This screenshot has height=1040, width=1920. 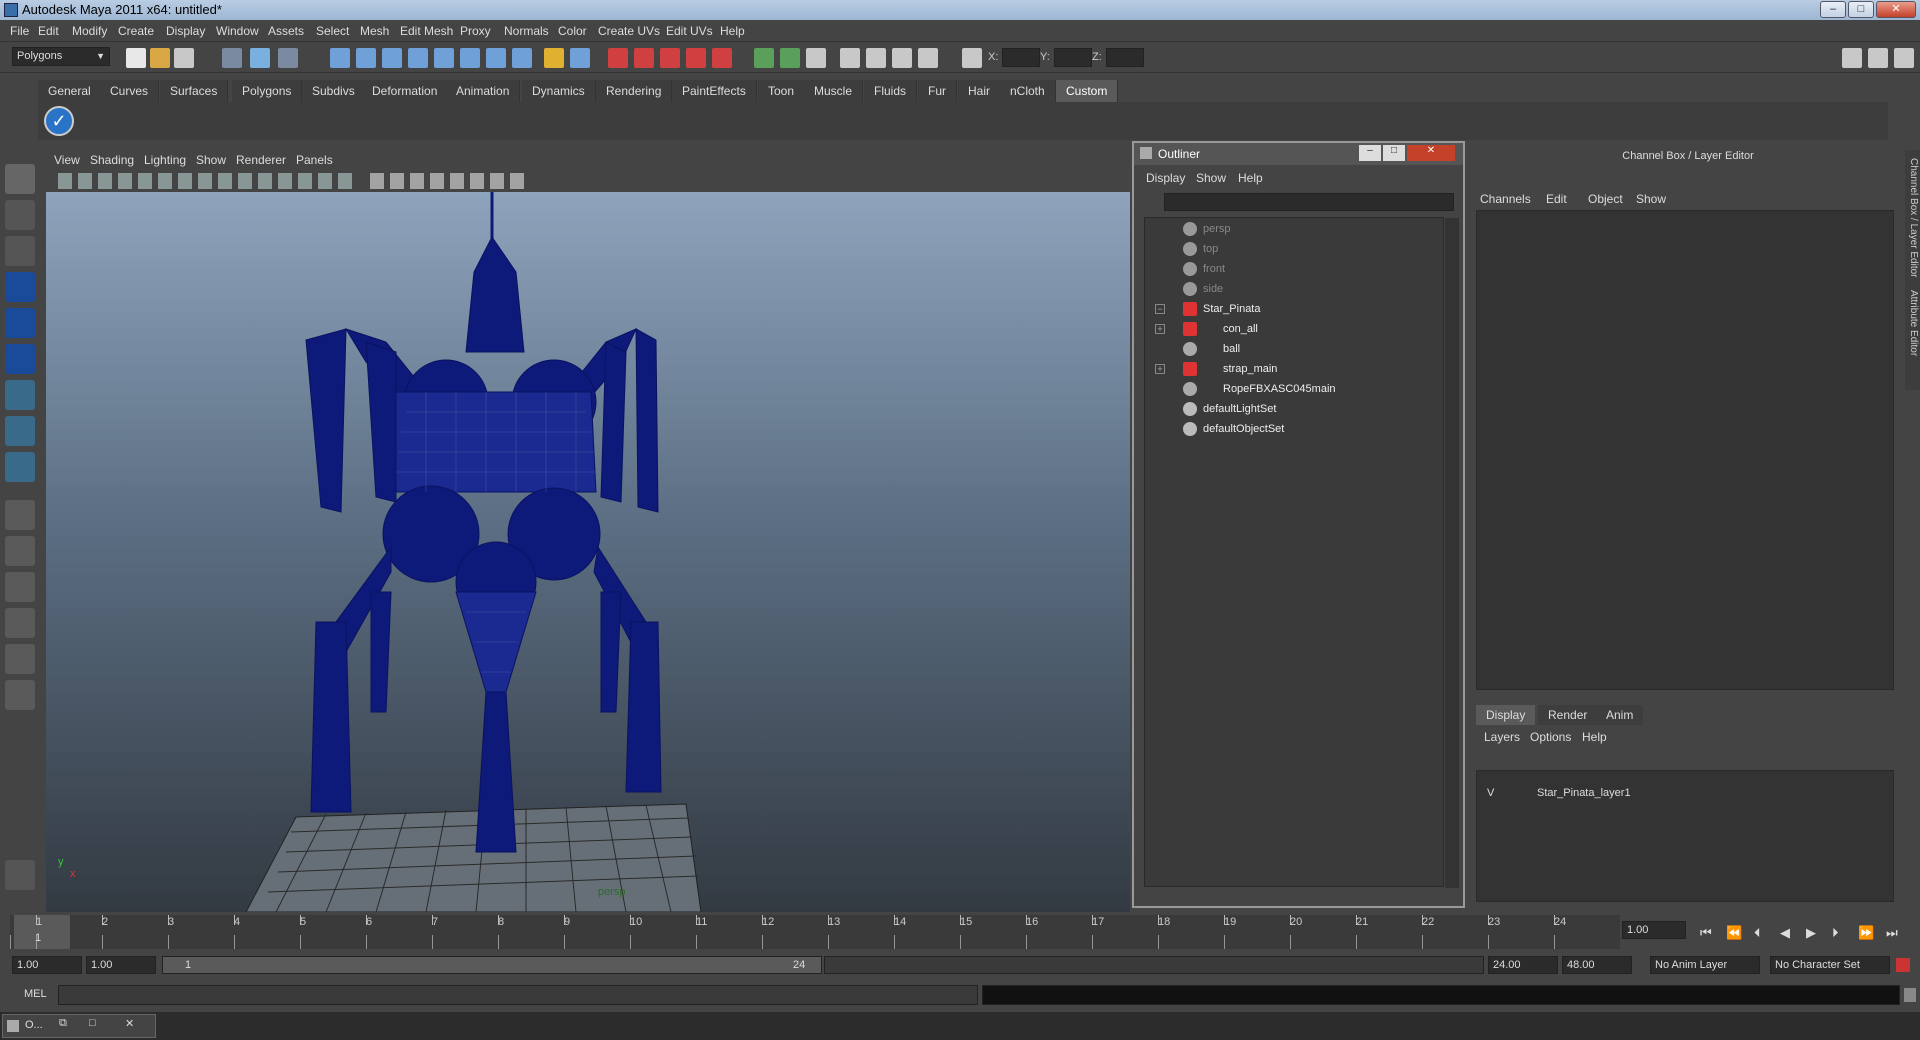 What do you see at coordinates (1160, 309) in the screenshot?
I see `collapse-toggle: −` at bounding box center [1160, 309].